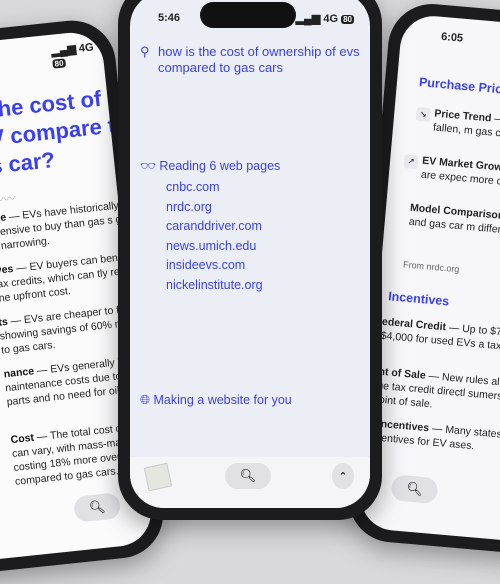 The width and height of the screenshot is (500, 584). I want to click on tabs-thumbnail-icon, so click(158, 477).